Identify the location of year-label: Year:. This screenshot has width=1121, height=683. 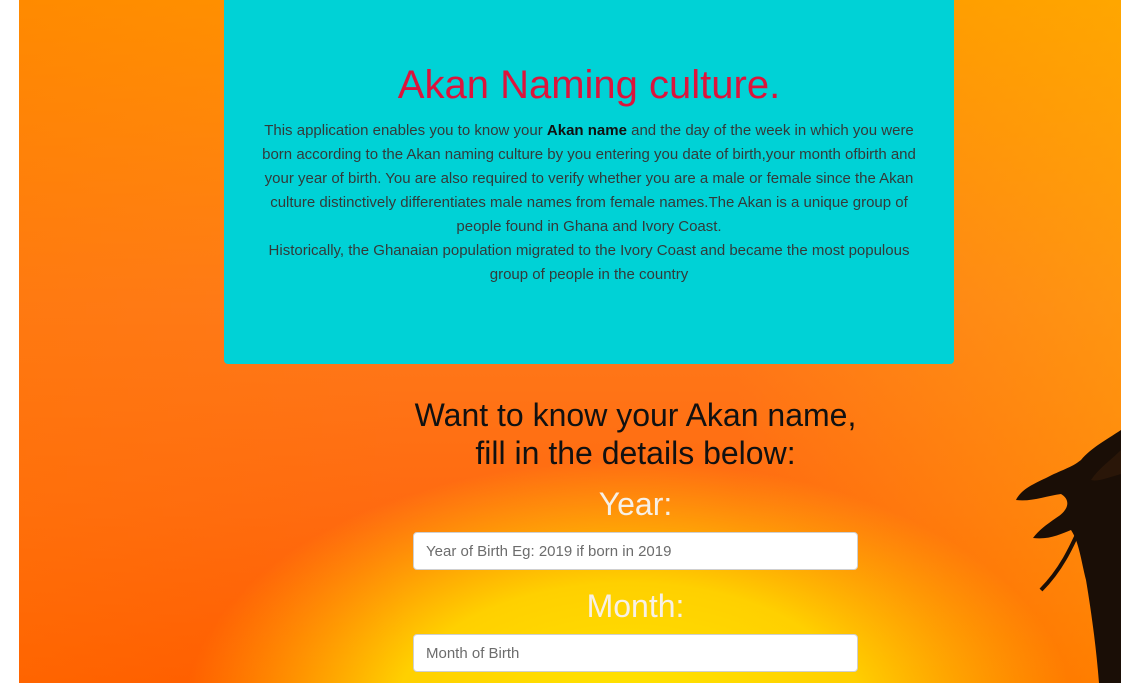
(635, 504).